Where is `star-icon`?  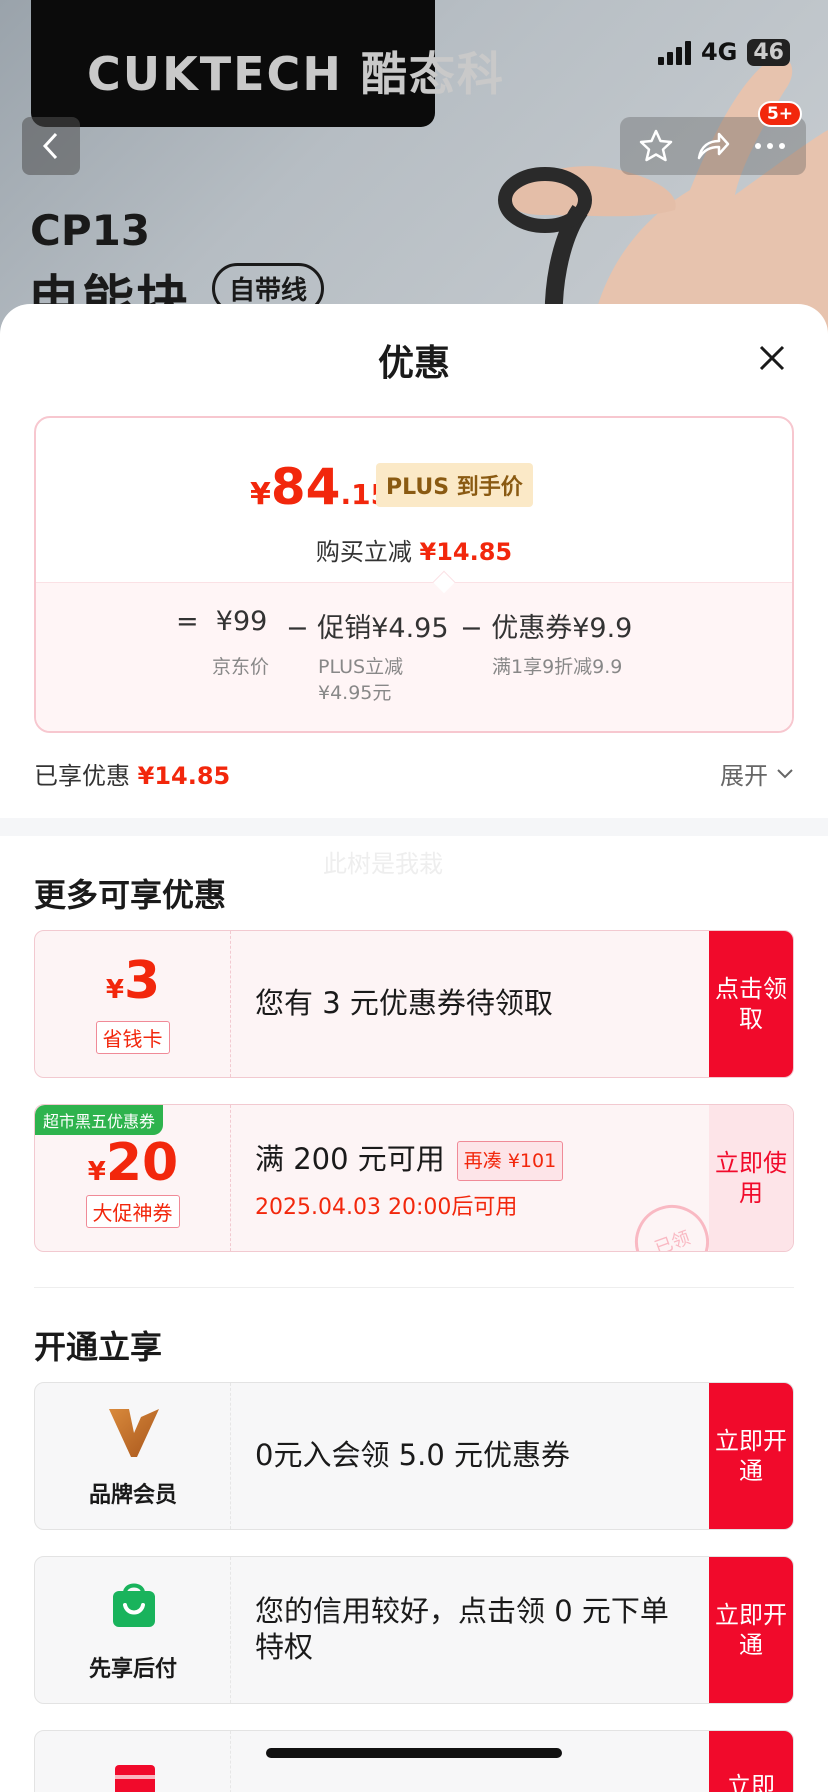
star-icon is located at coordinates (656, 145).